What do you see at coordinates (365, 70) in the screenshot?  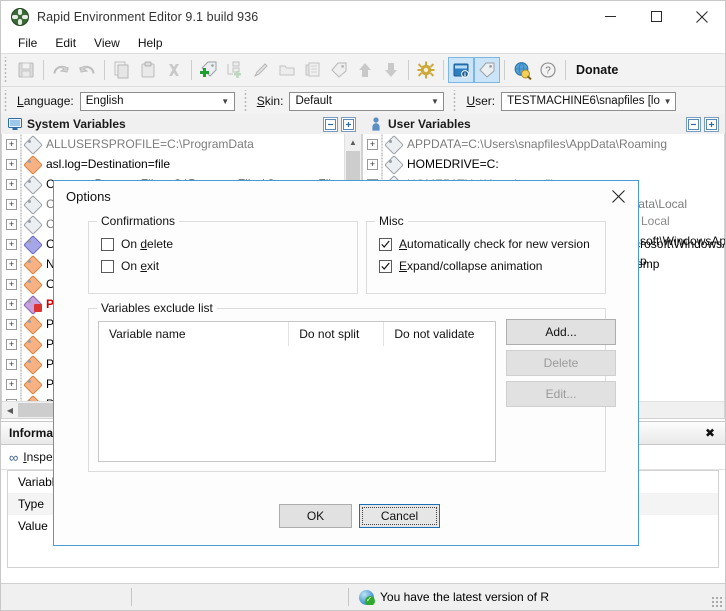 I see `move-up-icon` at bounding box center [365, 70].